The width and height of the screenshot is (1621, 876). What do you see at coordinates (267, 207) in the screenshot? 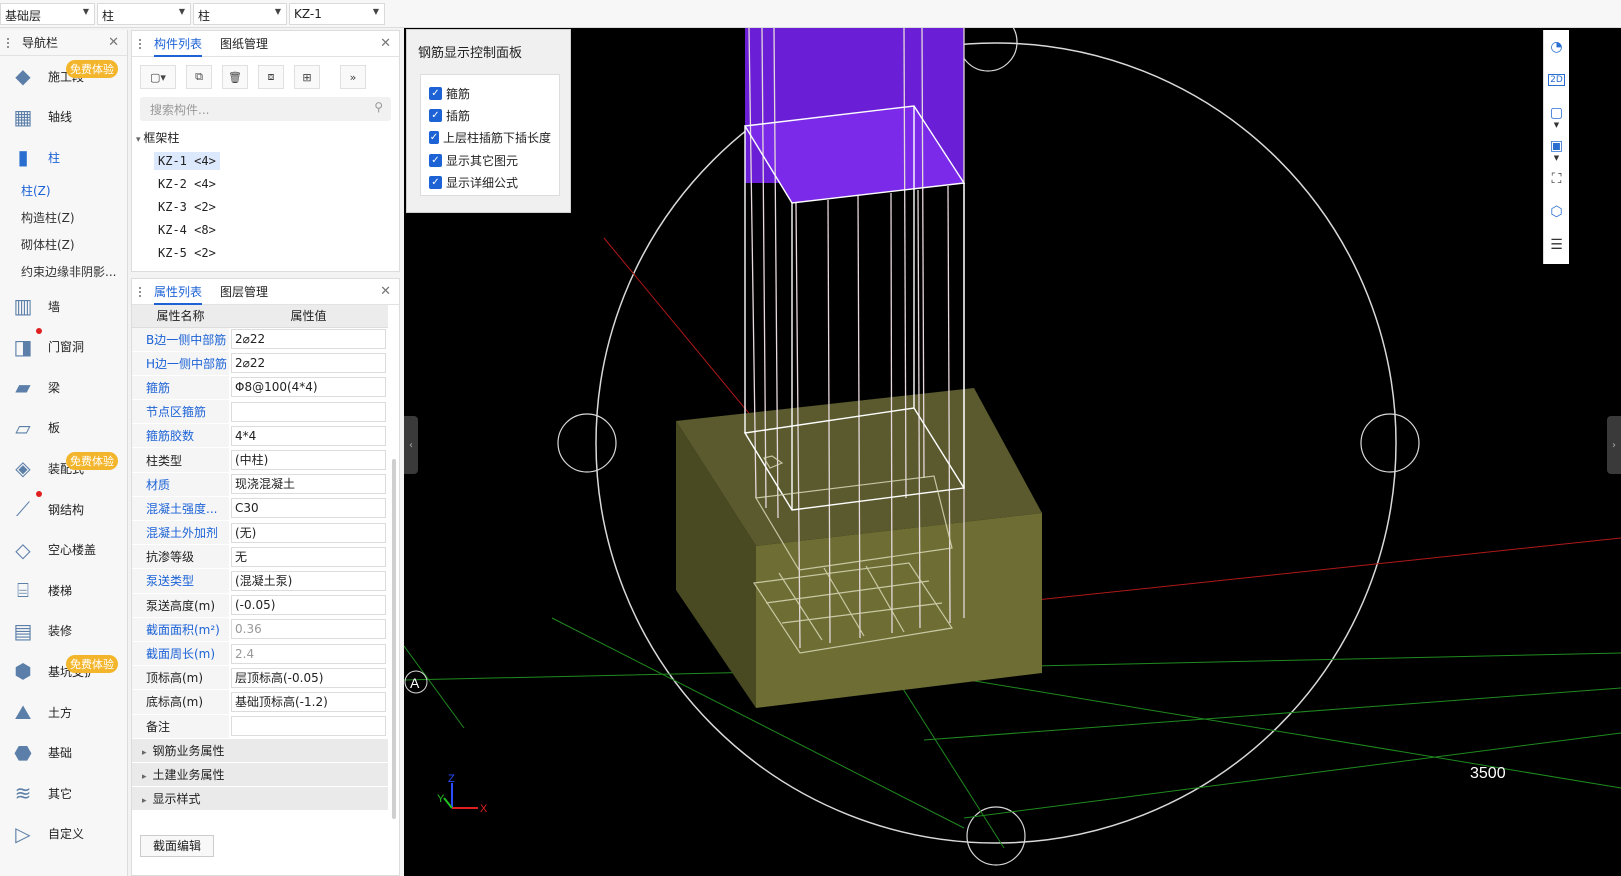
I see `list-item: KZ-3 <2>` at bounding box center [267, 207].